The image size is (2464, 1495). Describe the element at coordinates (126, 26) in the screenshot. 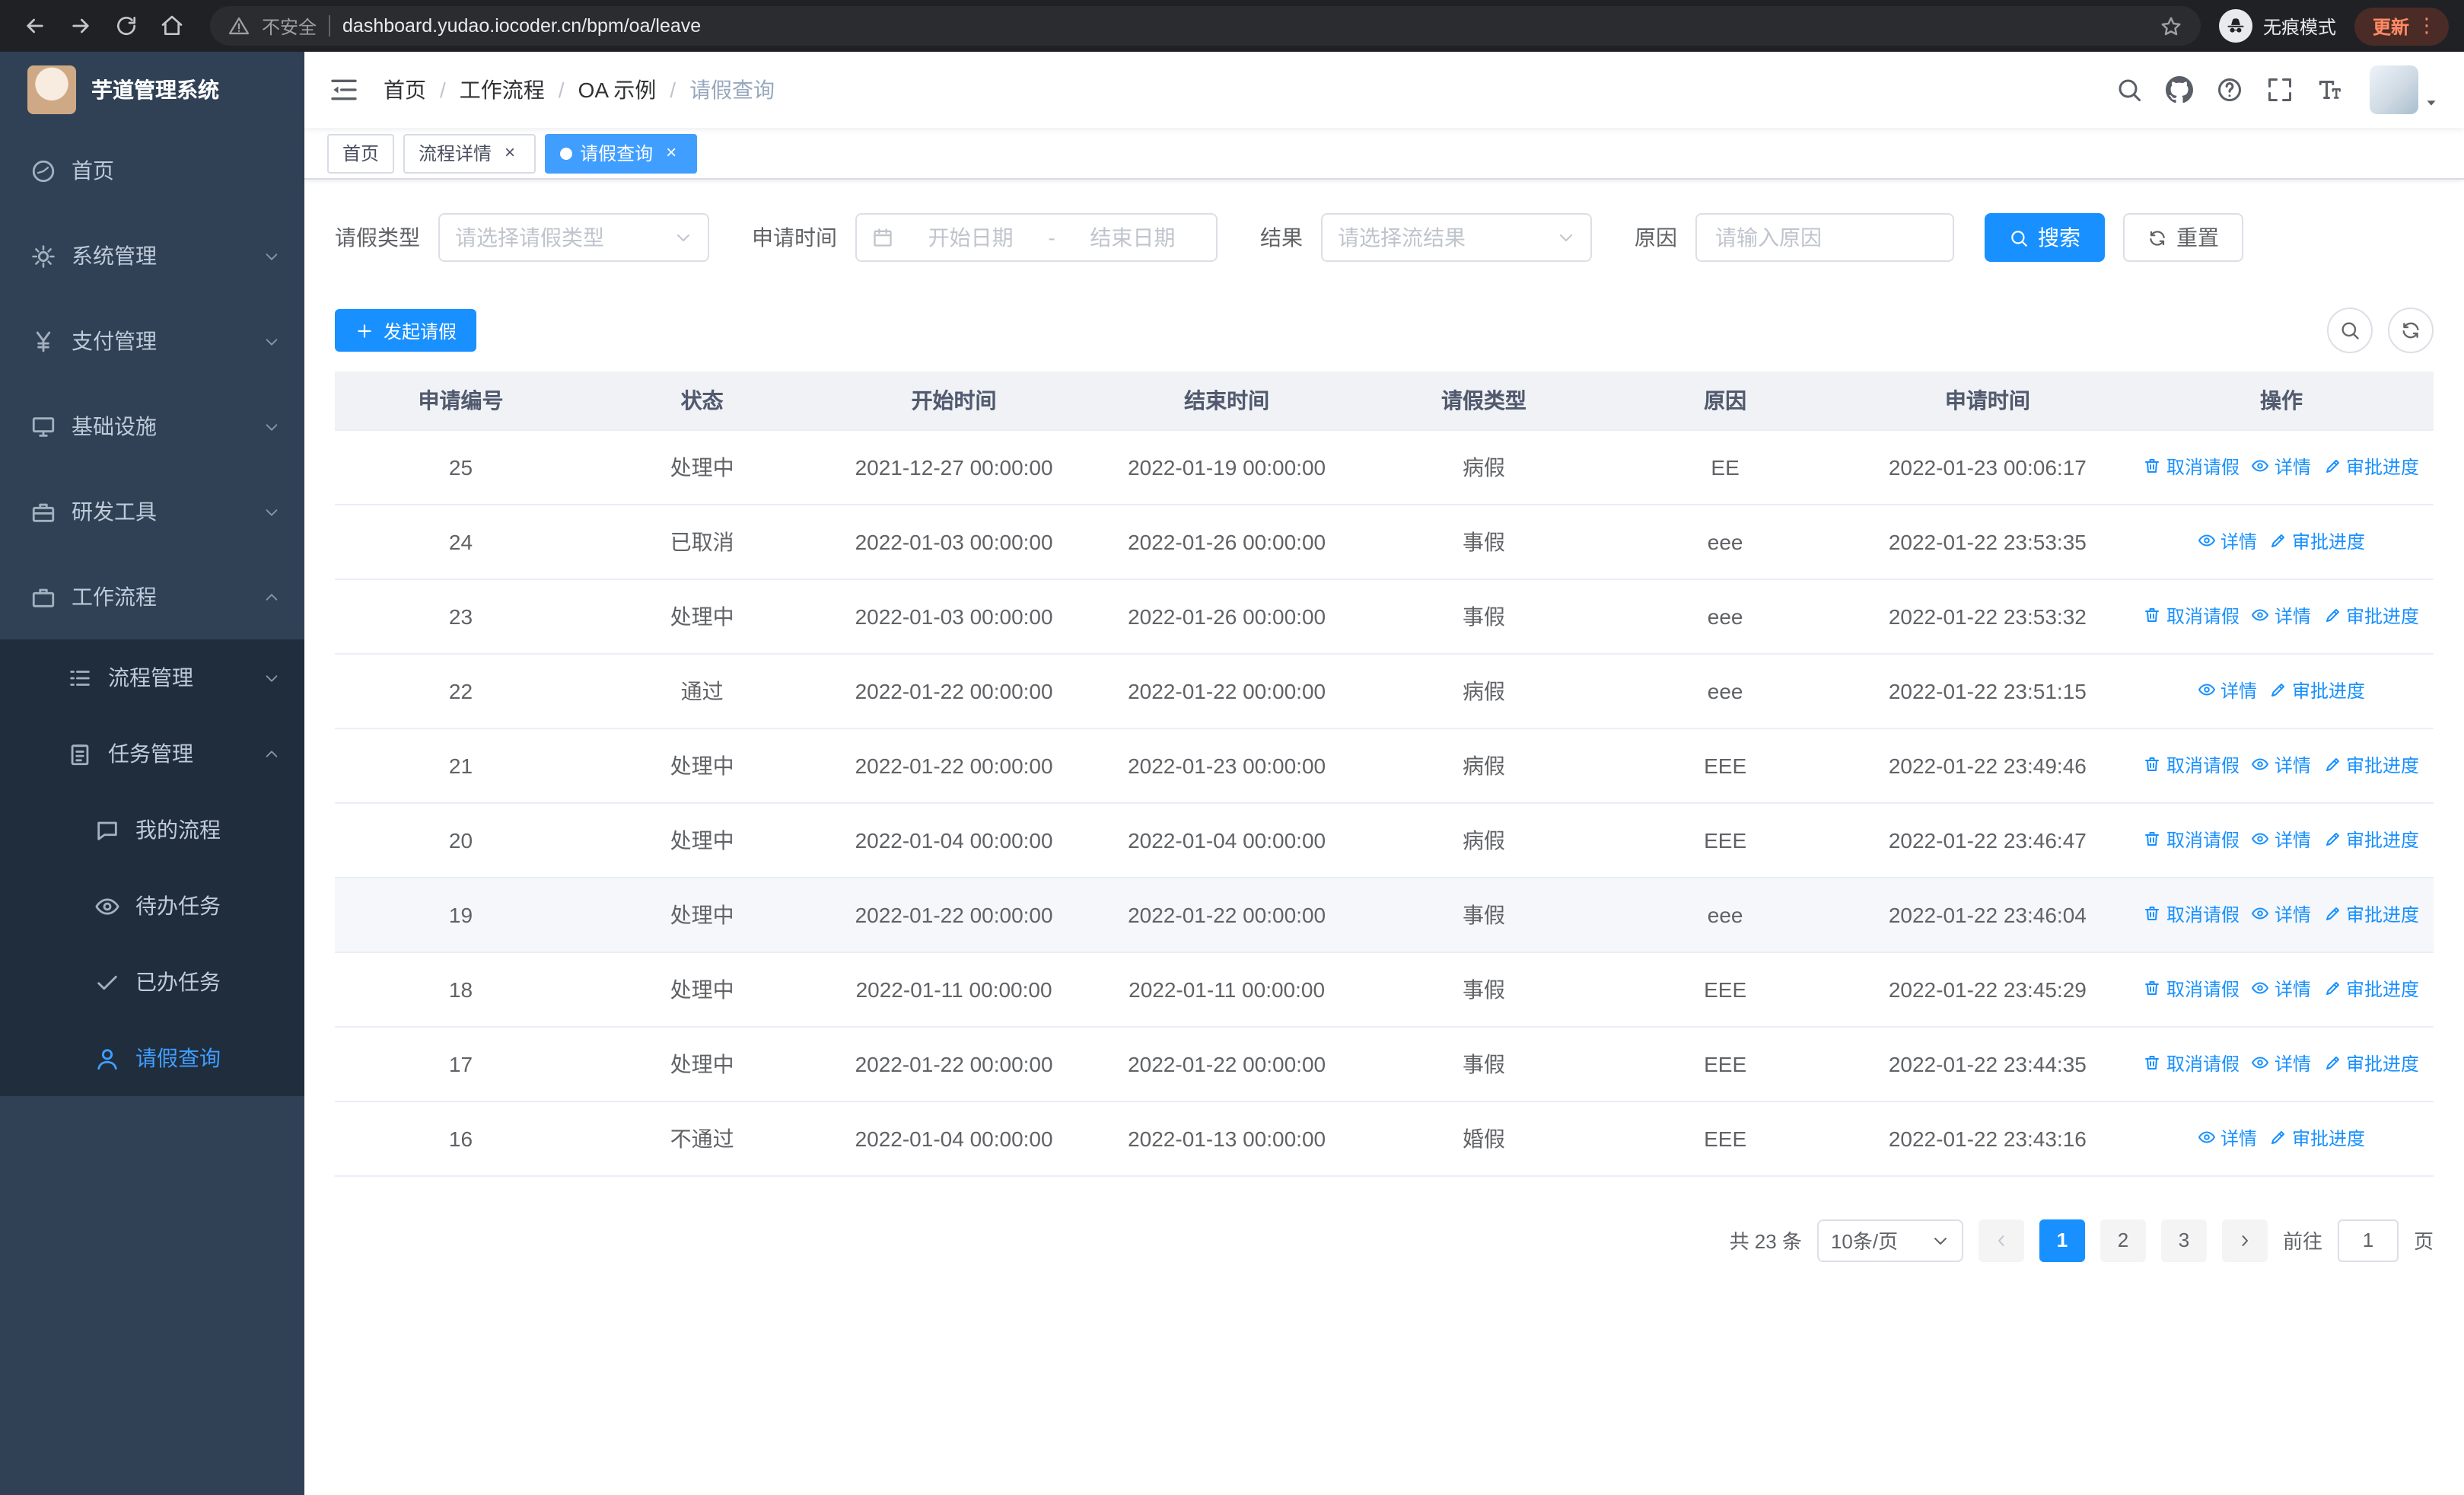

I see `browser-reload-icon` at that location.